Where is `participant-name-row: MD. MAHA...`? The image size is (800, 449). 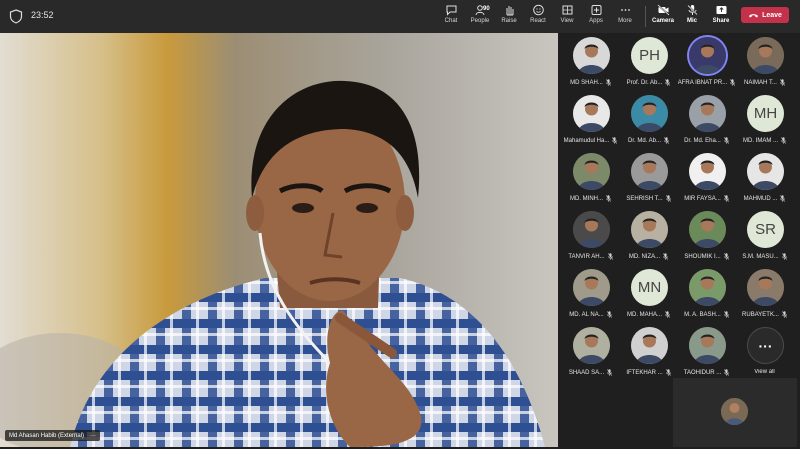 participant-name-row: MD. MAHA... is located at coordinates (648, 314).